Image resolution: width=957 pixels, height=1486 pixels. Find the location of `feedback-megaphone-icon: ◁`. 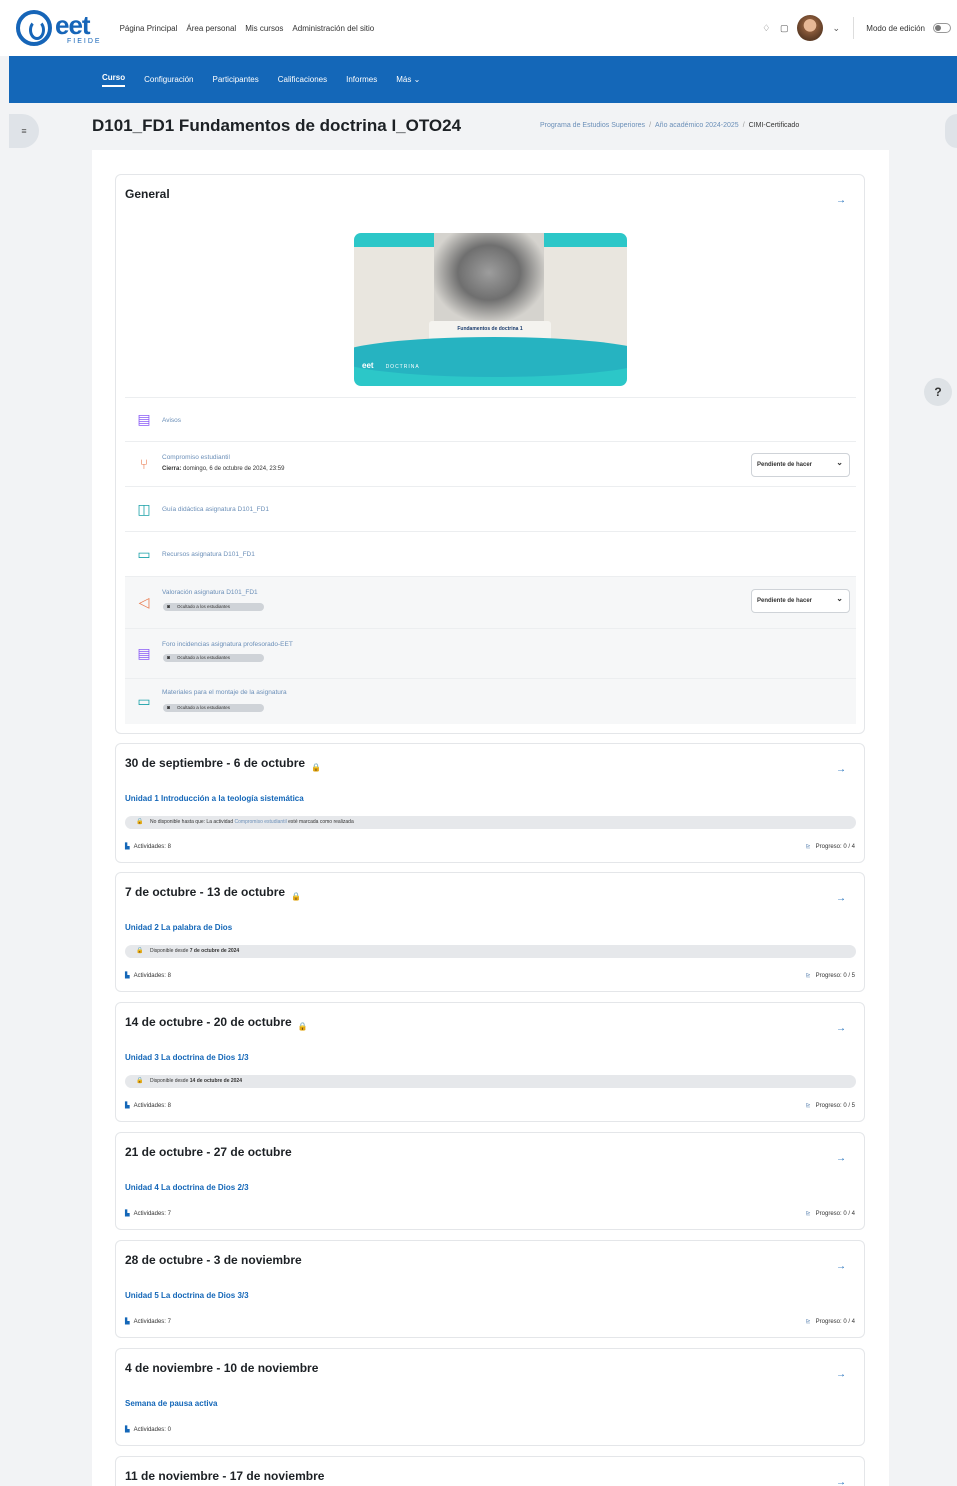

feedback-megaphone-icon: ◁ is located at coordinates (144, 602).